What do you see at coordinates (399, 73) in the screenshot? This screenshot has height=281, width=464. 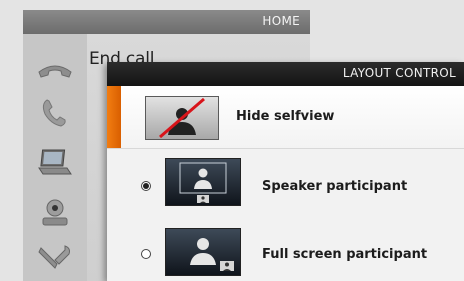 I see `layout-control-title: LAYOUT CONTROL` at bounding box center [399, 73].